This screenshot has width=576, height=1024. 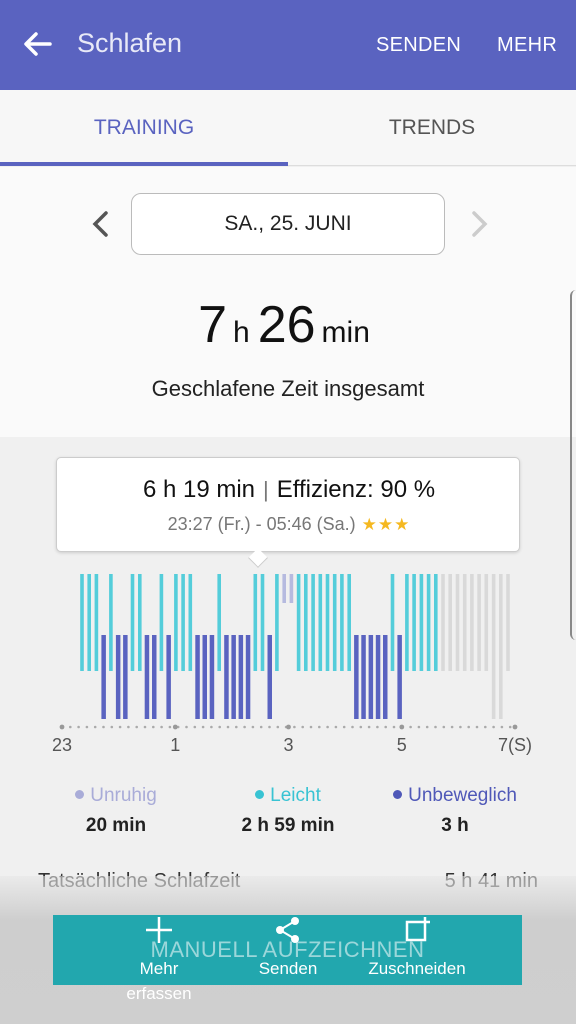 What do you see at coordinates (116, 796) in the screenshot?
I see `legend-label: Unruhig` at bounding box center [116, 796].